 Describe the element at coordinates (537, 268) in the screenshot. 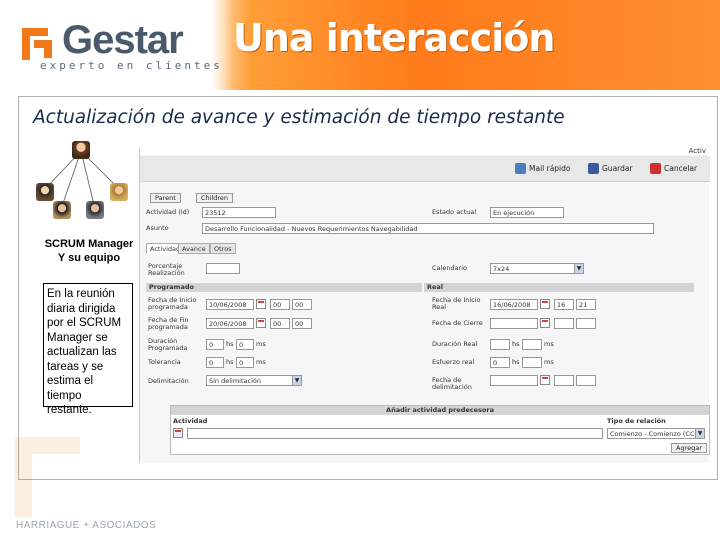

I see `calendar-select: 7x24 ▼` at that location.